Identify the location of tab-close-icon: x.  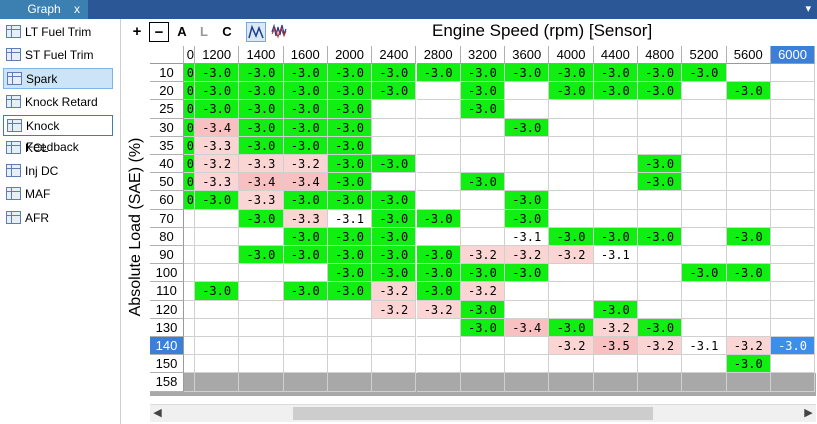
(77, 9).